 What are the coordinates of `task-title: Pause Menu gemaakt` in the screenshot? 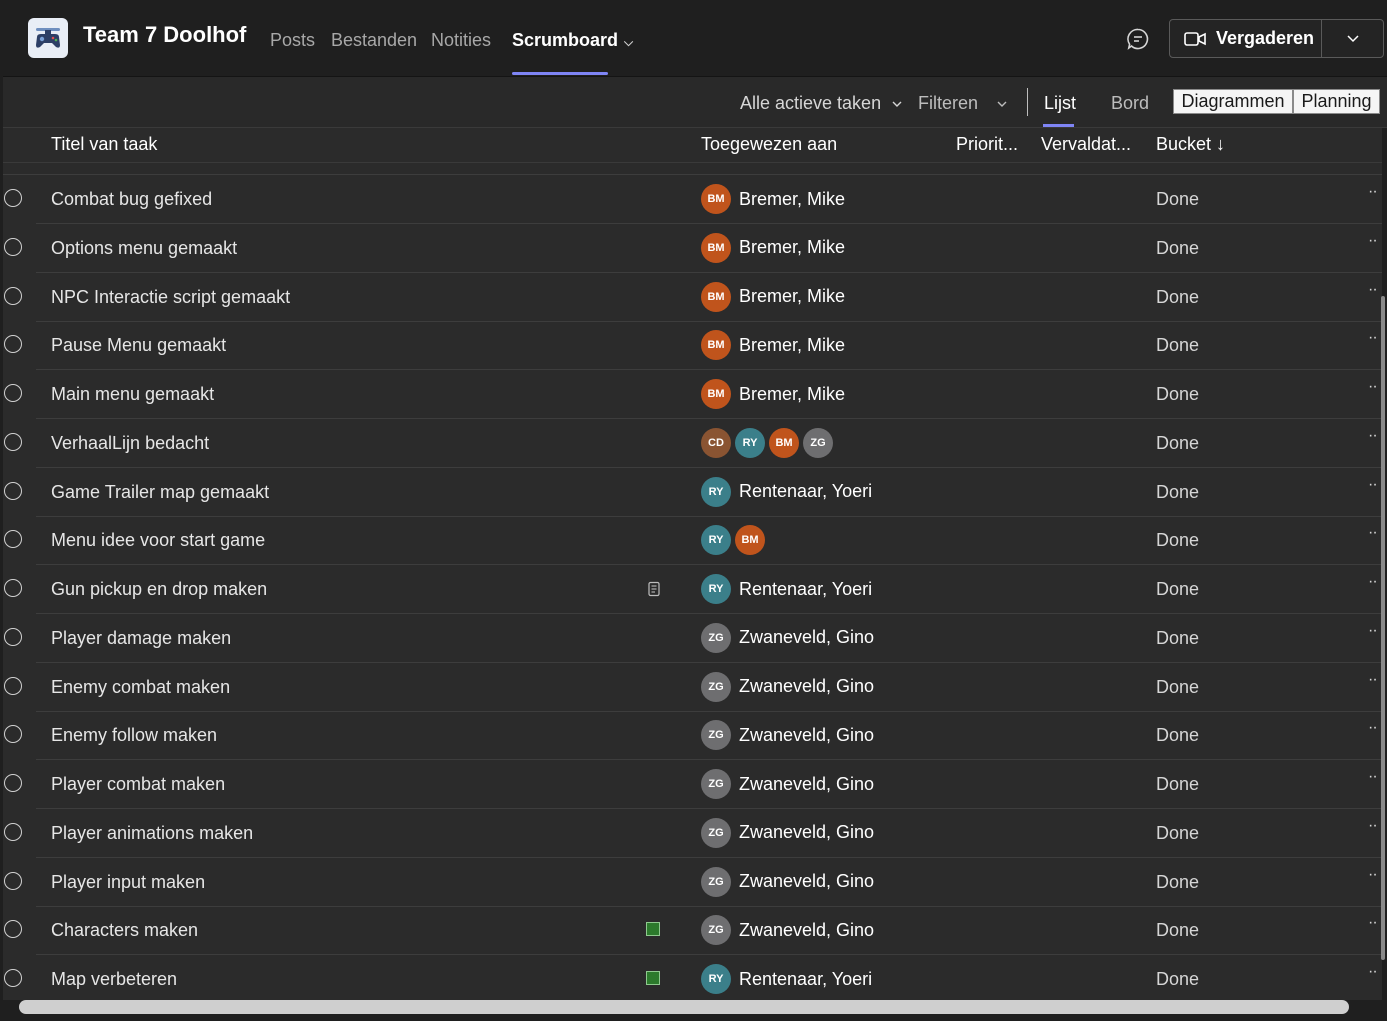 It's located at (138, 345).